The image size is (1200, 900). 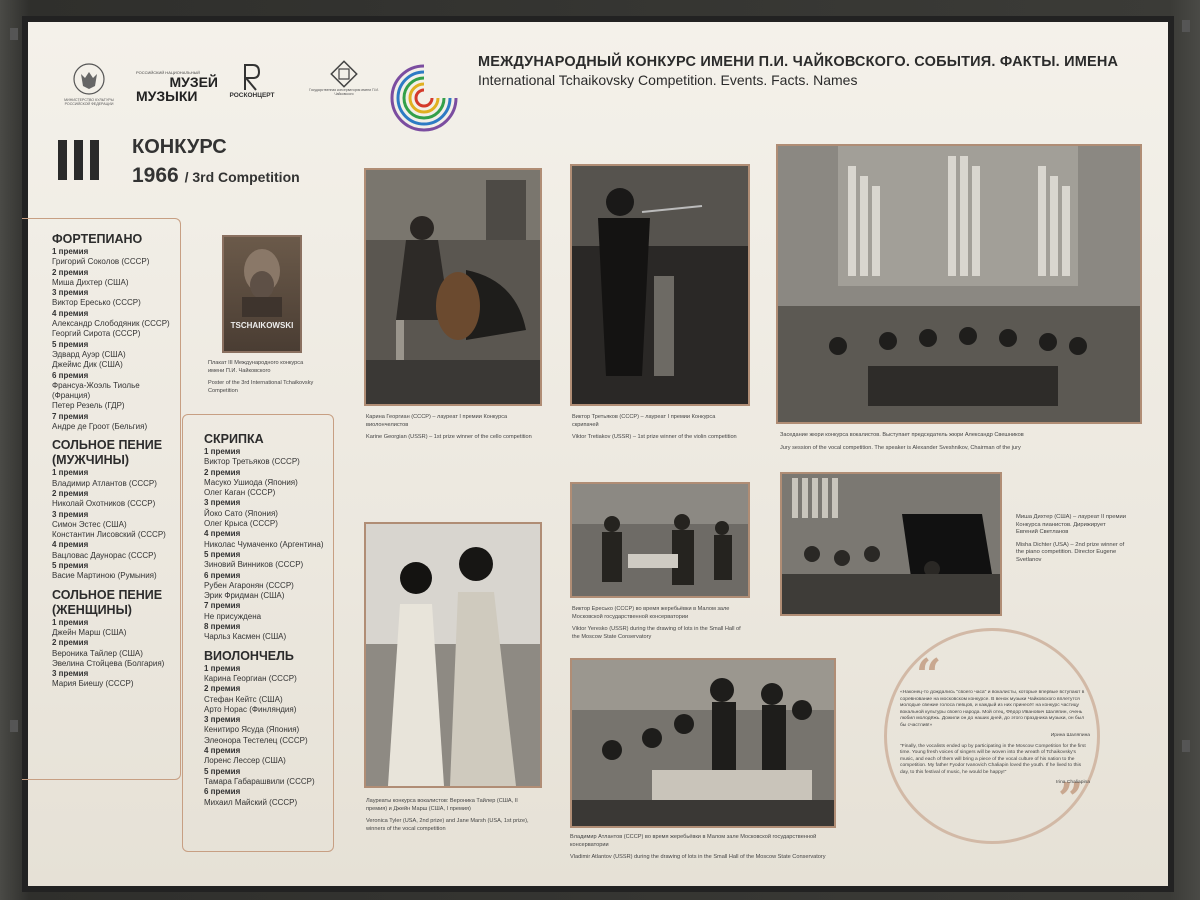 I want to click on prize-label: 4 премия, so click(x=222, y=534).